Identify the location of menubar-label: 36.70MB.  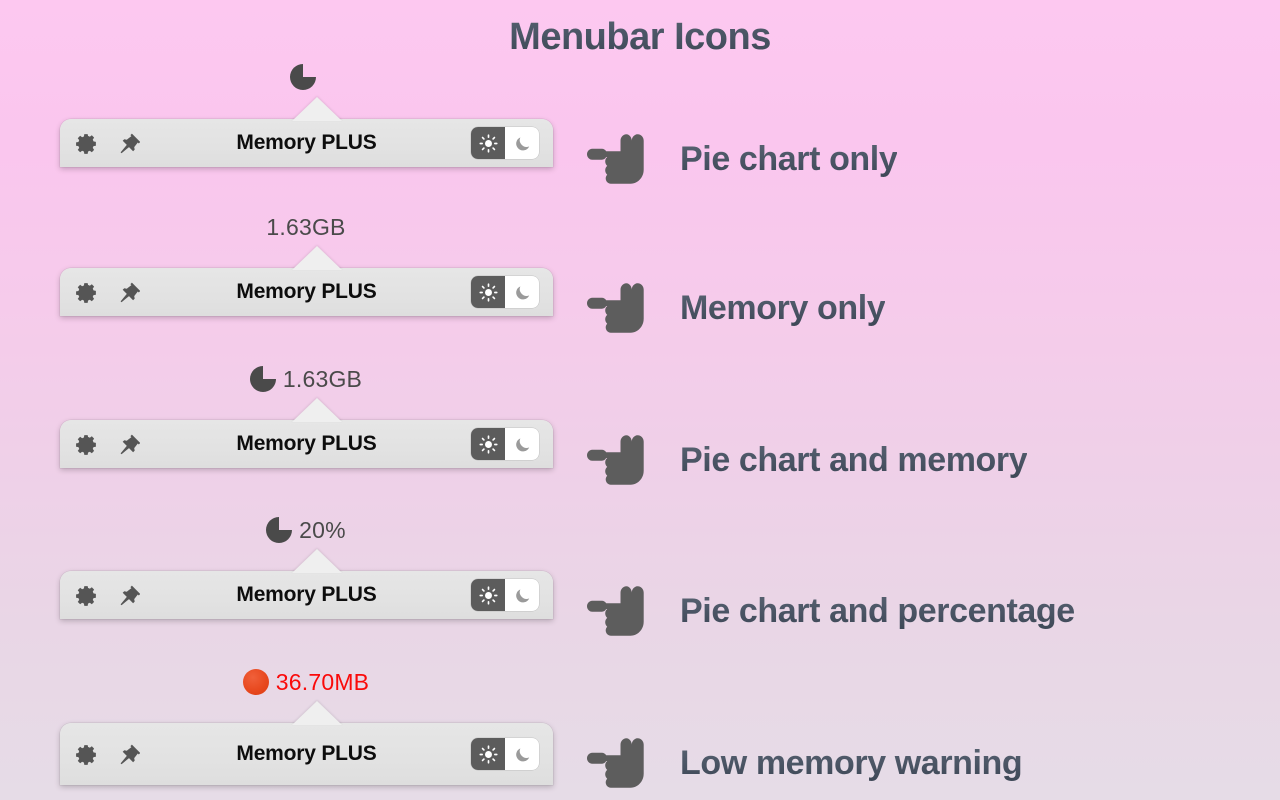
(322, 681).